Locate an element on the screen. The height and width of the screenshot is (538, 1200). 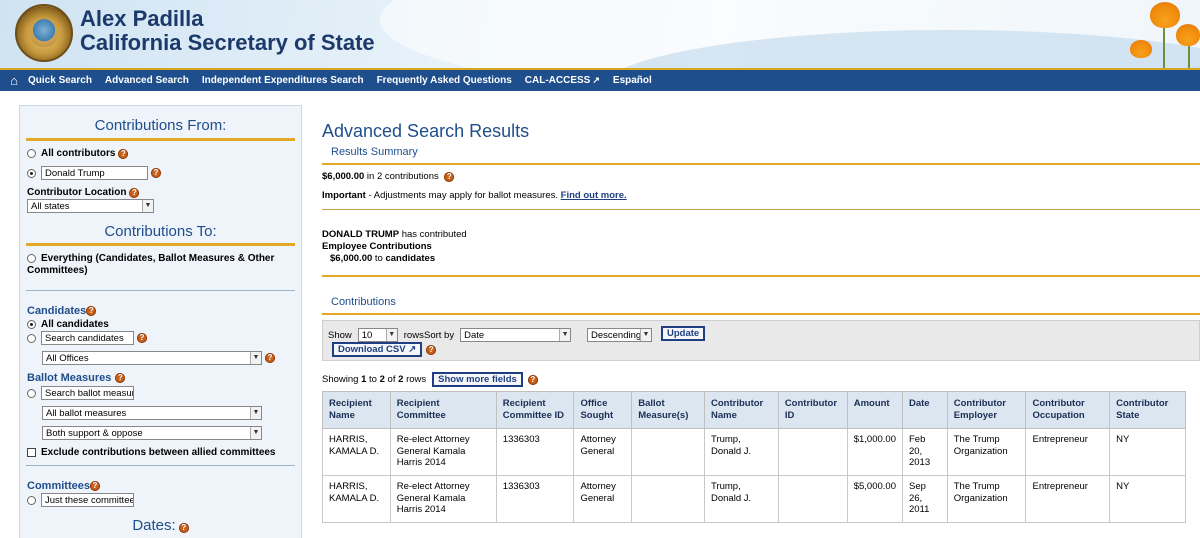
summary-amount: $6,000.00 is located at coordinates (343, 176).